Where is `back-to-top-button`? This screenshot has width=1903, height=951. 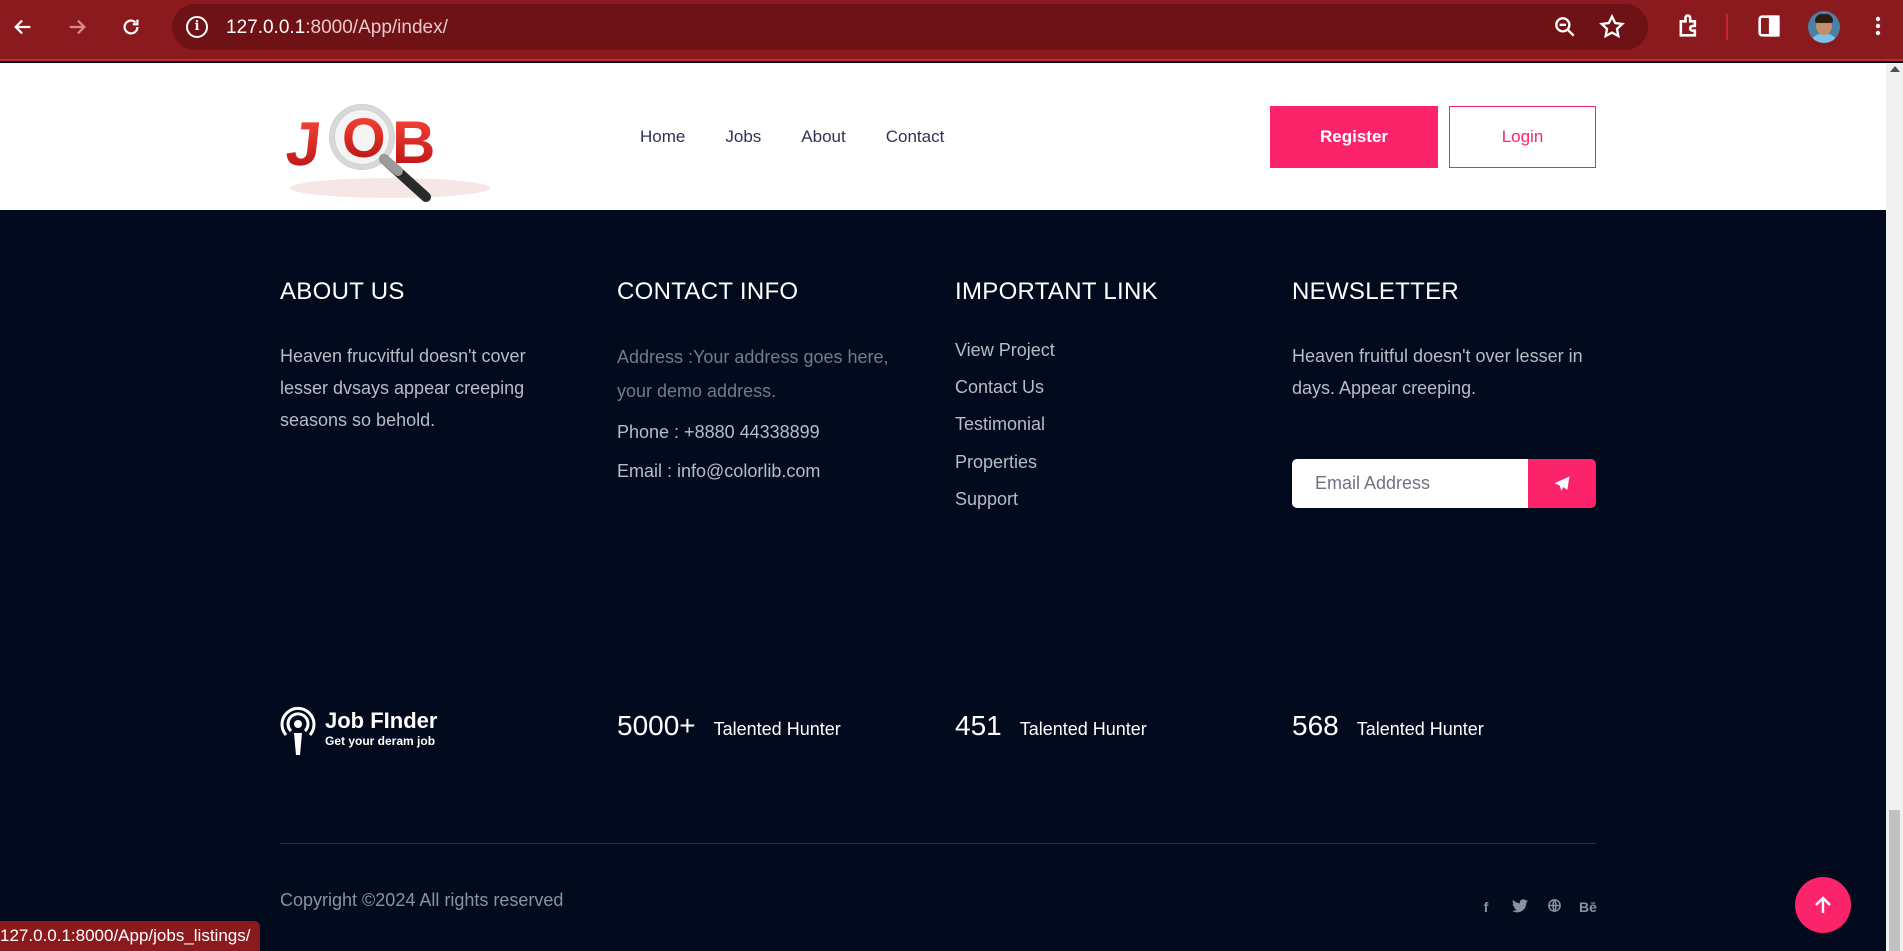
back-to-top-button is located at coordinates (1823, 905).